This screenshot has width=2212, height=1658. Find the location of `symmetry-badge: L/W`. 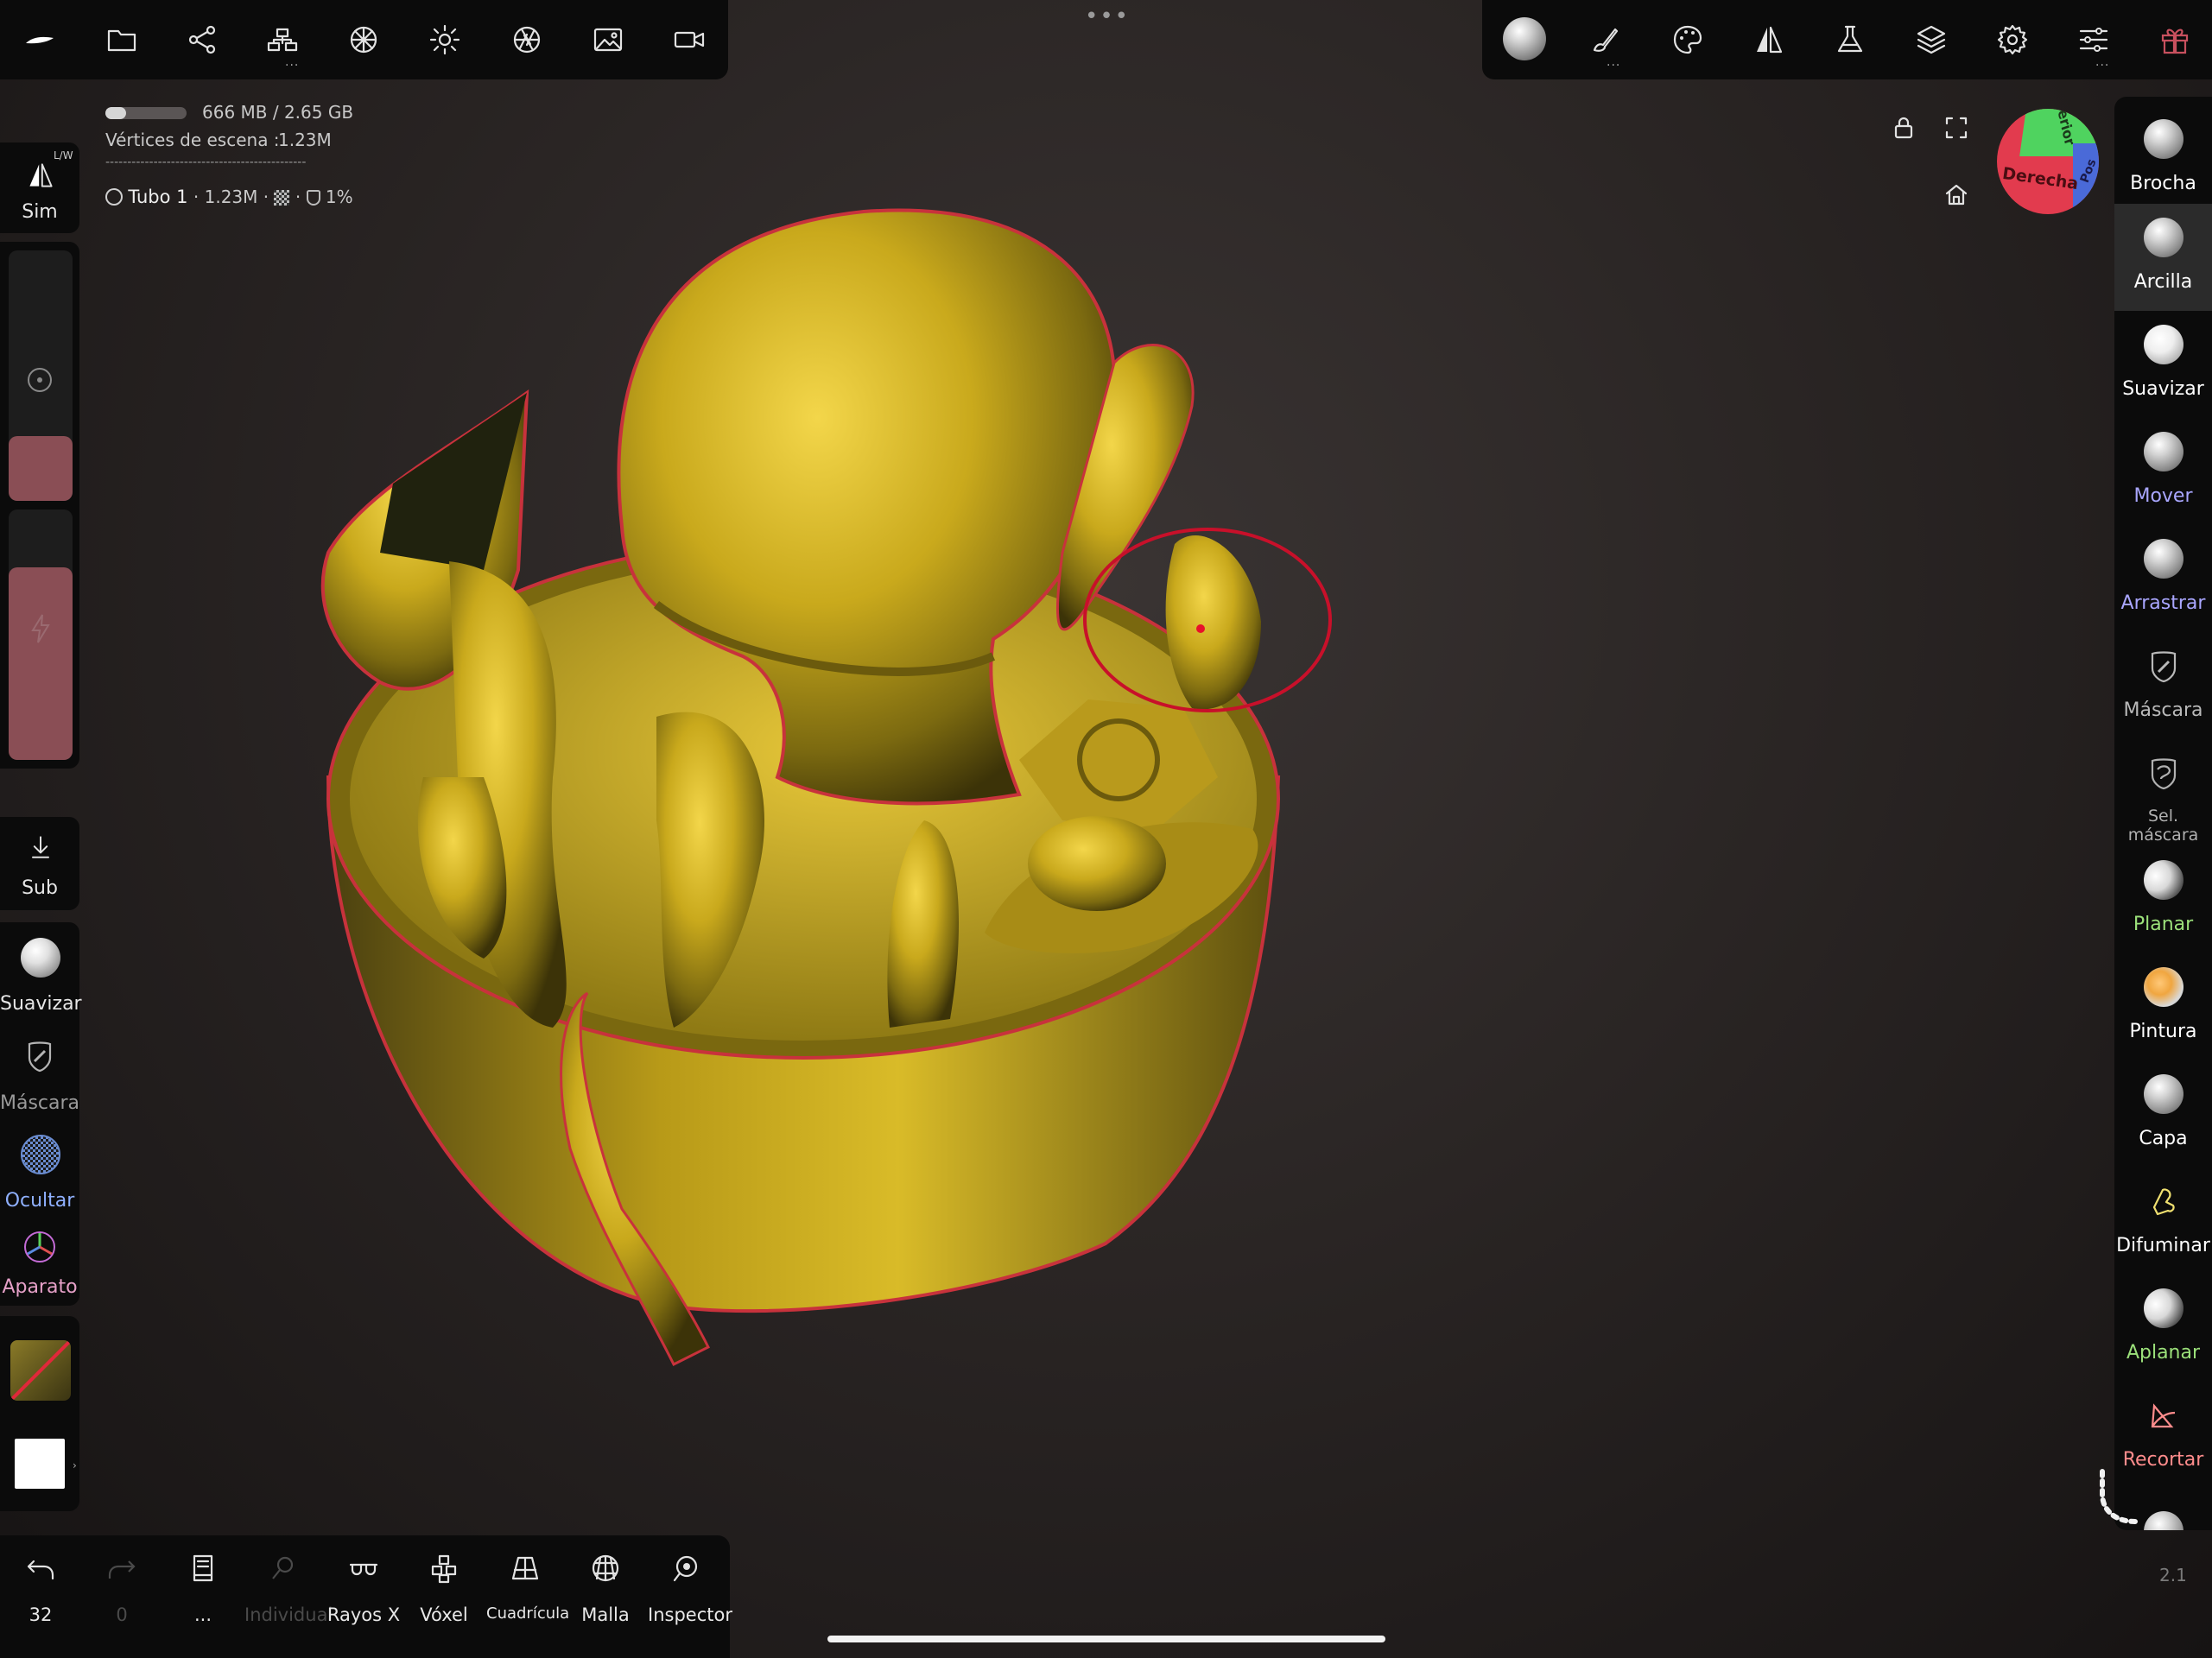

symmetry-badge: L/W is located at coordinates (63, 155).